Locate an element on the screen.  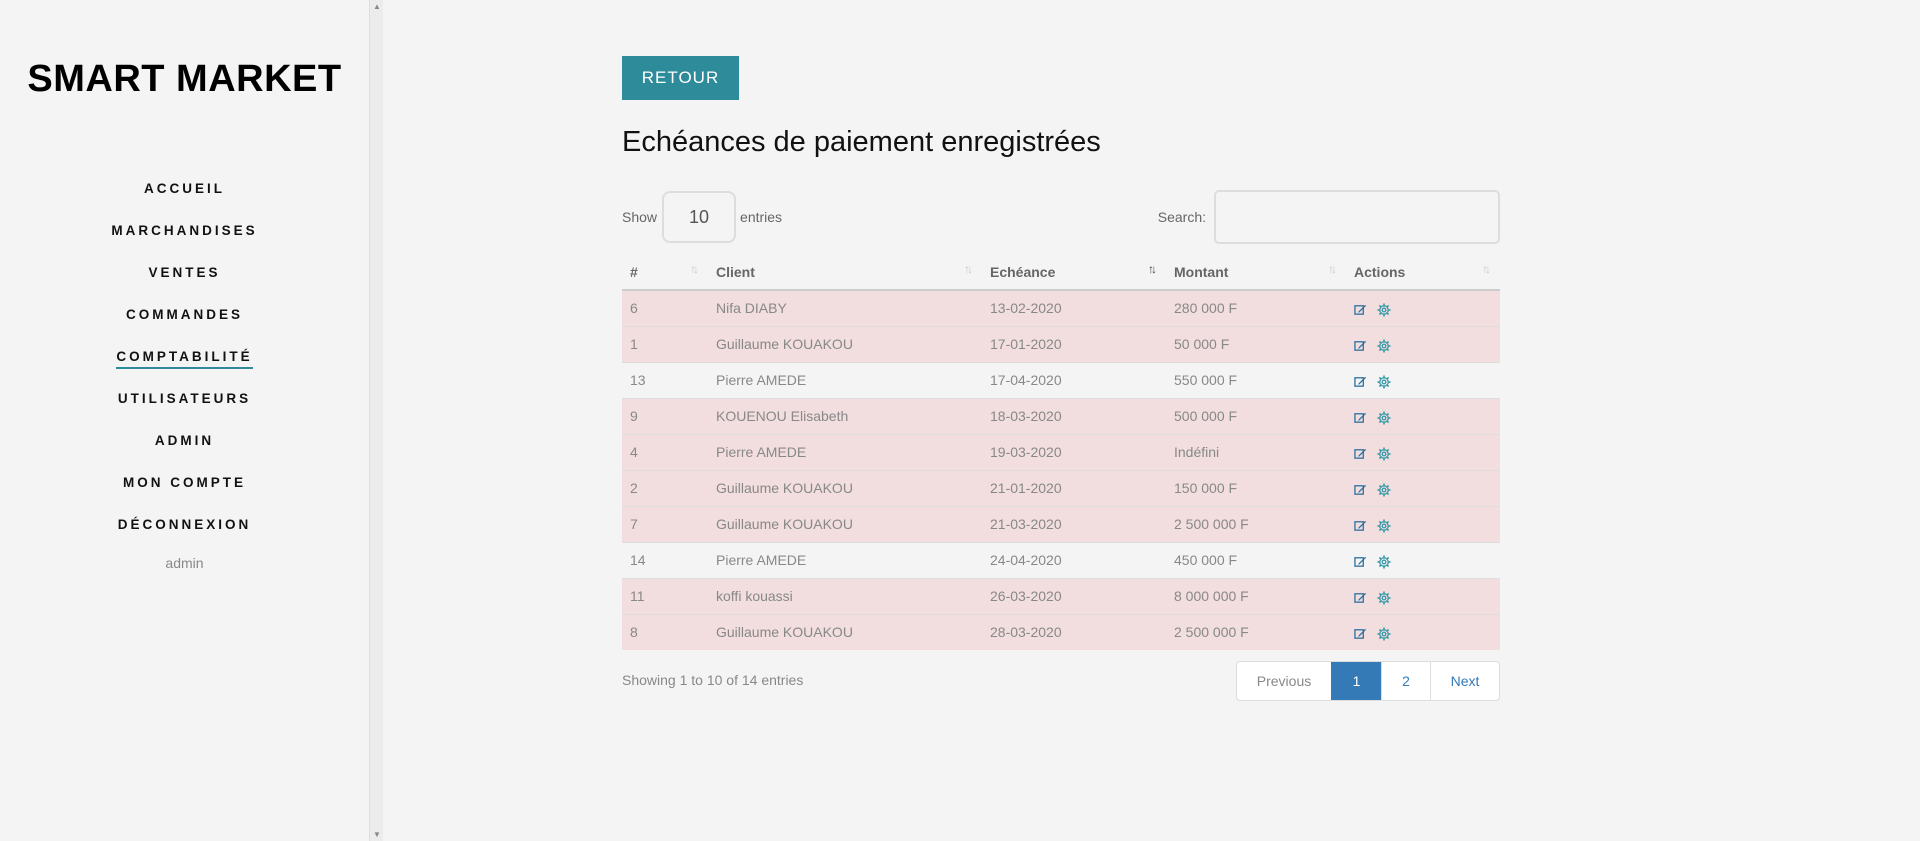
table-row: 4 Pierre AMEDE 19-03-2020 Indéfini is located at coordinates (1061, 451).